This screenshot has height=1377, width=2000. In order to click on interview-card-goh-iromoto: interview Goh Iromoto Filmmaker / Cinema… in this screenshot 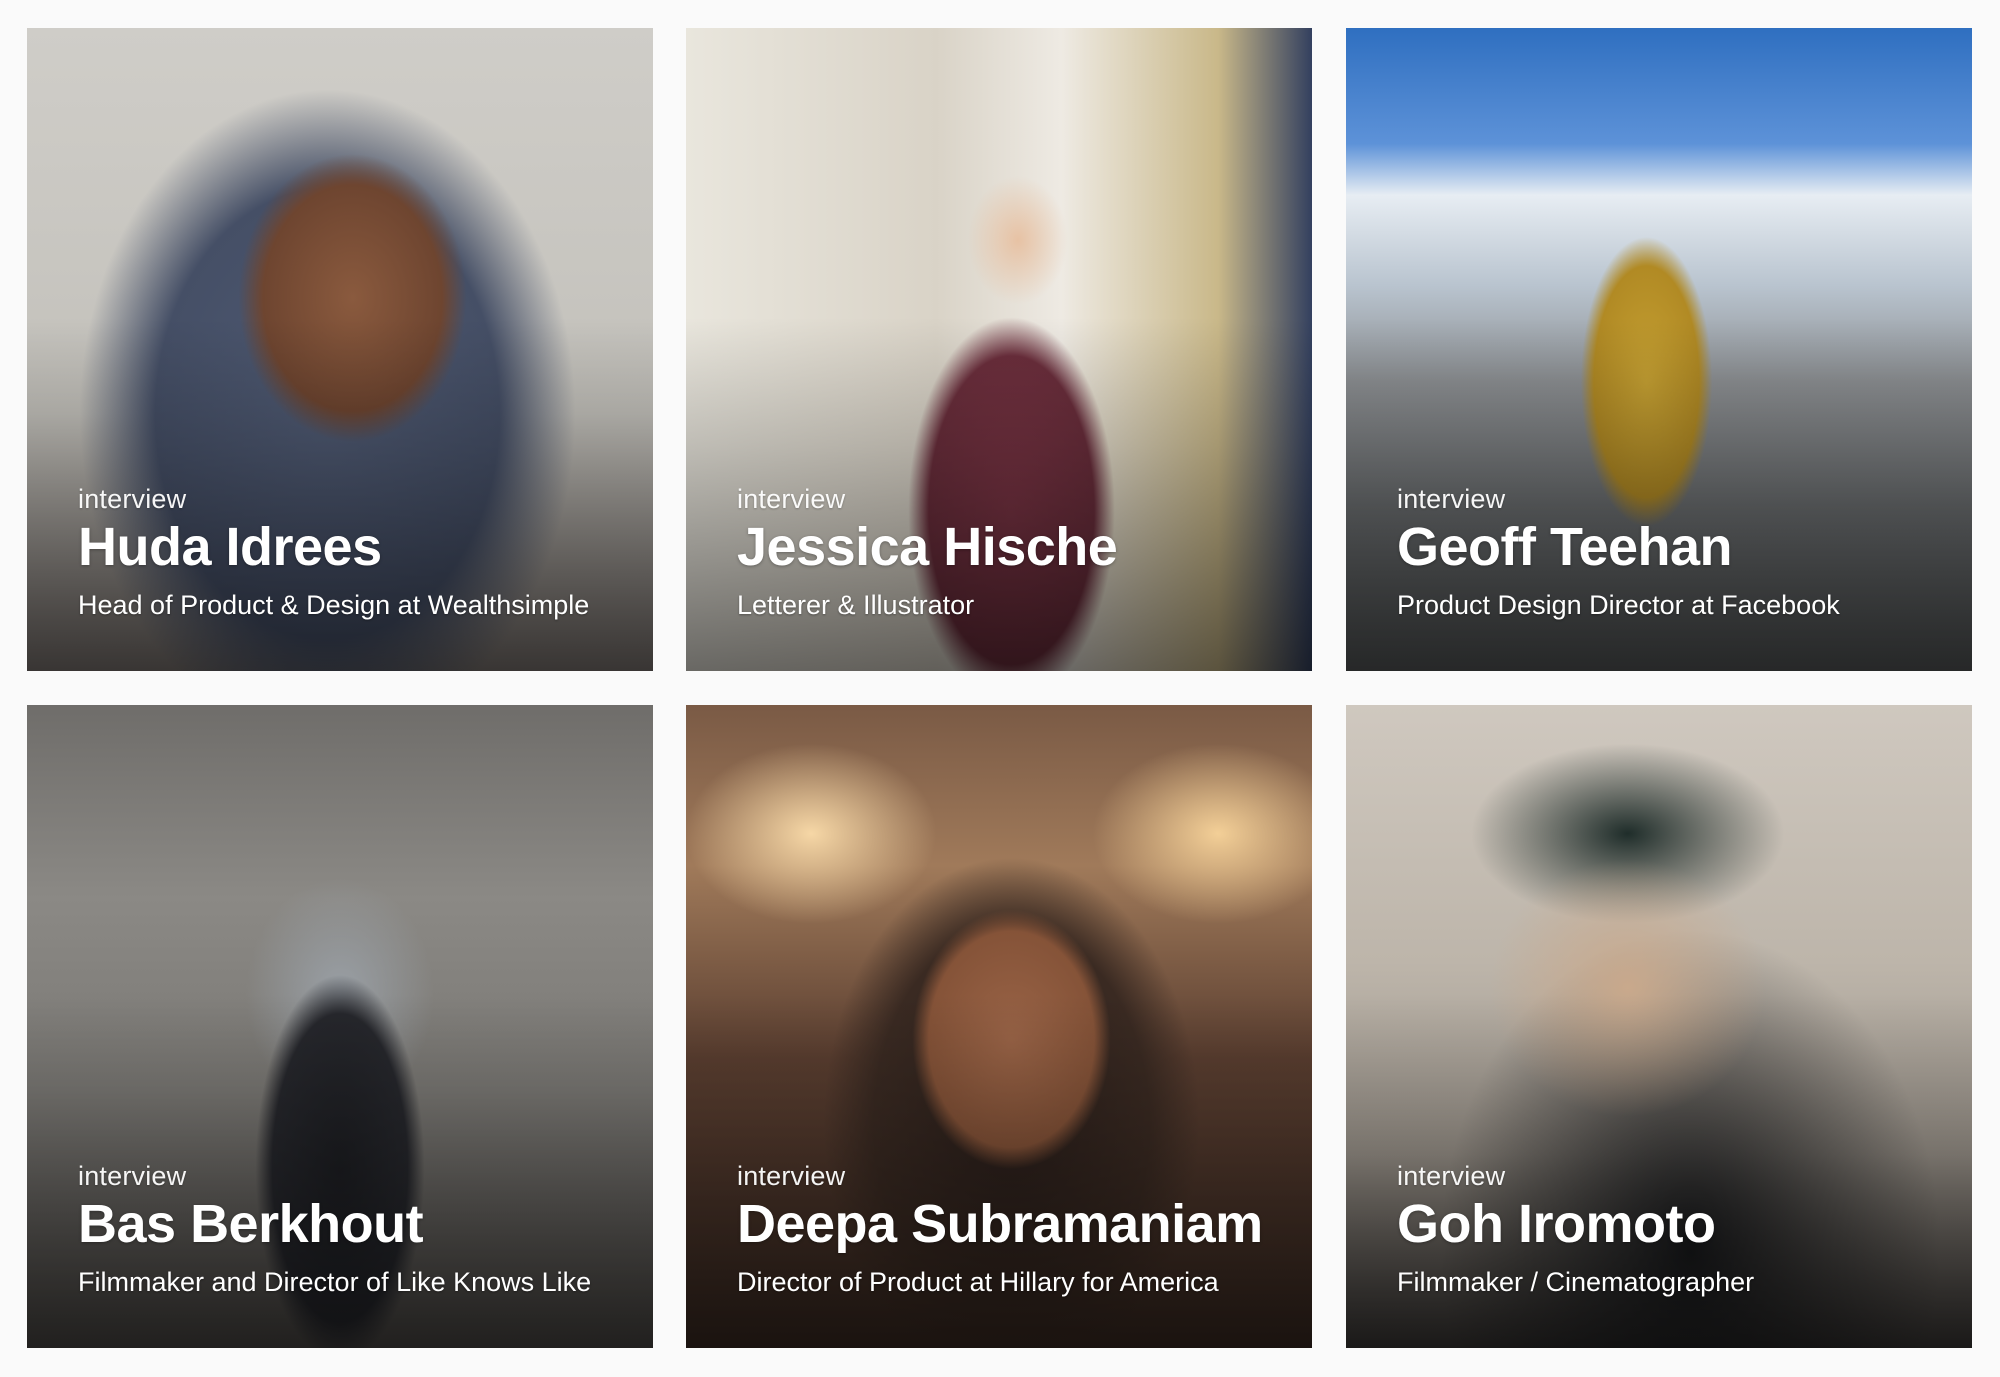, I will do `click(1659, 1026)`.